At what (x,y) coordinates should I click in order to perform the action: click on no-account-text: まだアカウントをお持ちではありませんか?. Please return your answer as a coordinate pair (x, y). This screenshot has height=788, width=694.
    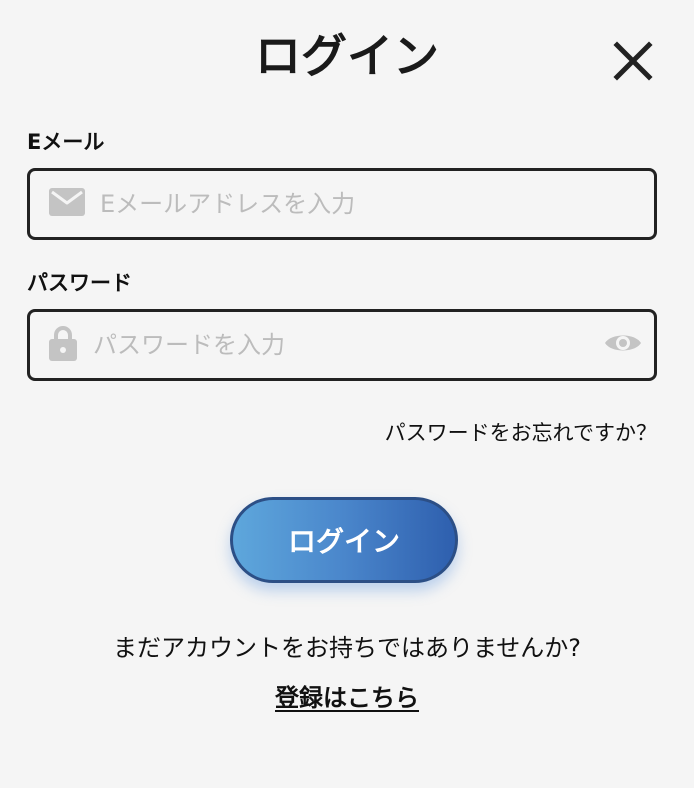
    Looking at the image, I should click on (347, 648).